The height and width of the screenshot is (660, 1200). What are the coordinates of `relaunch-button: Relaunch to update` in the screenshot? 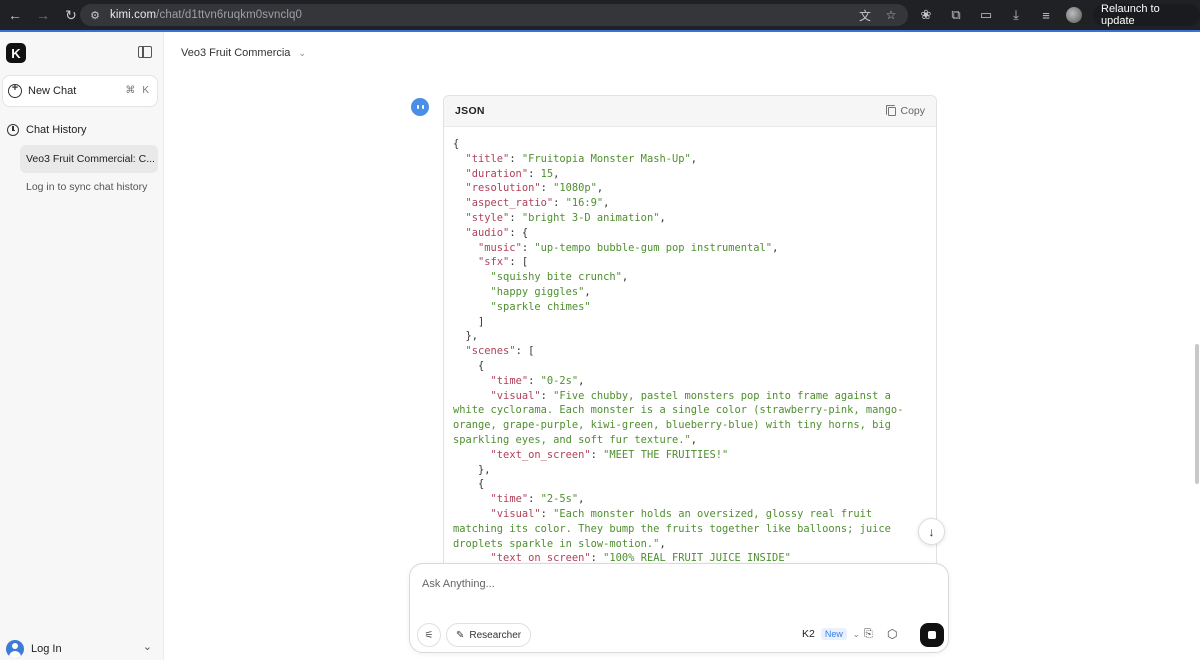 It's located at (1146, 15).